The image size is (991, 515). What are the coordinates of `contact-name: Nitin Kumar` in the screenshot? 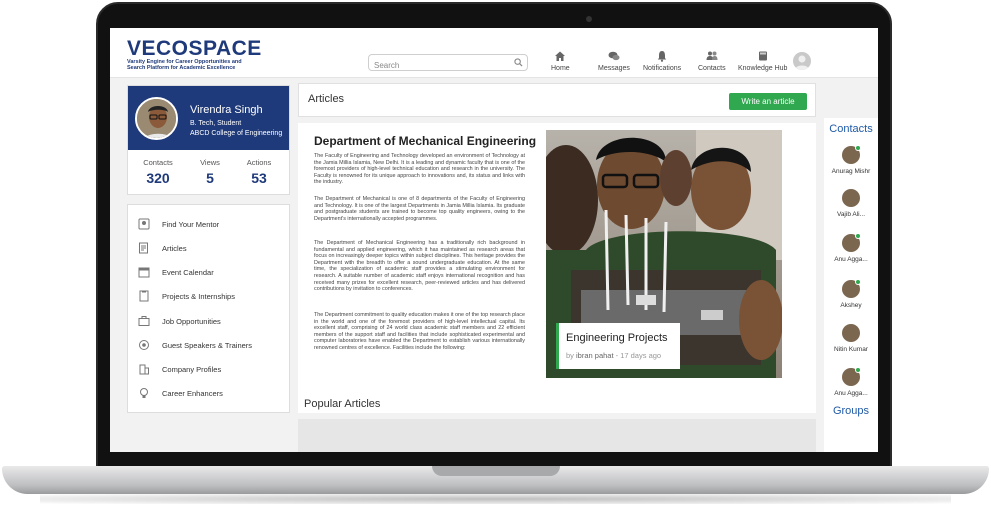 It's located at (851, 349).